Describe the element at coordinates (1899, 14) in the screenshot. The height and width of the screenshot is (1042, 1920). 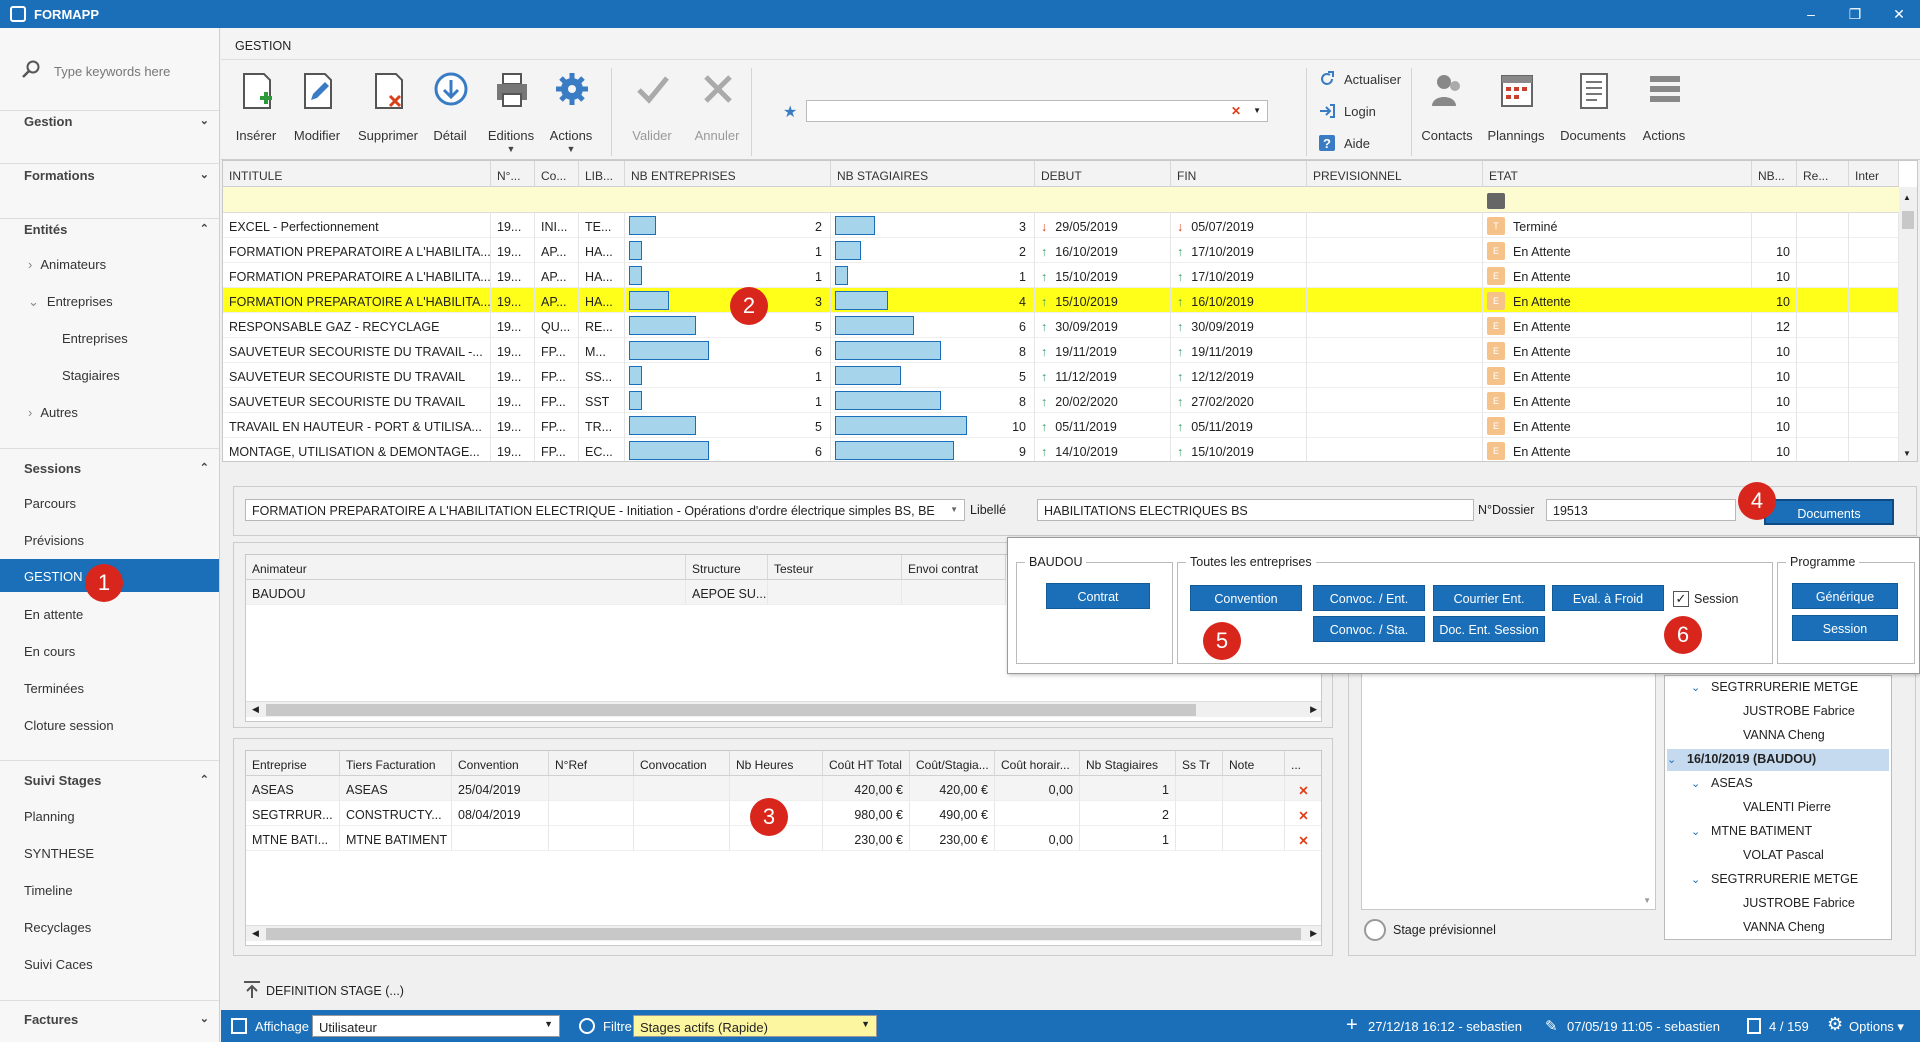
I see `close-window-button: ✕` at that location.